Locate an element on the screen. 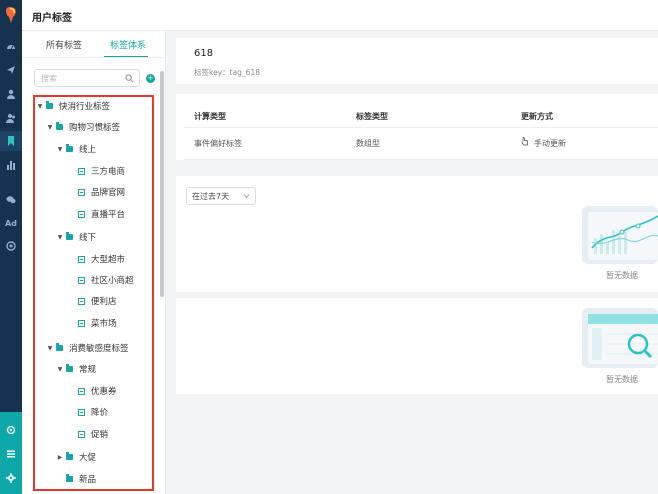  table-cell: 手动更新 is located at coordinates (550, 143).